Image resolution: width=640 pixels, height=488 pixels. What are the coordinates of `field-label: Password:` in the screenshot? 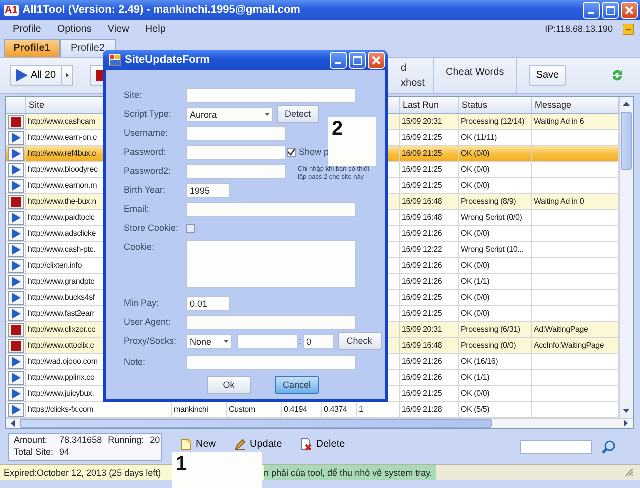 It's located at (146, 151).